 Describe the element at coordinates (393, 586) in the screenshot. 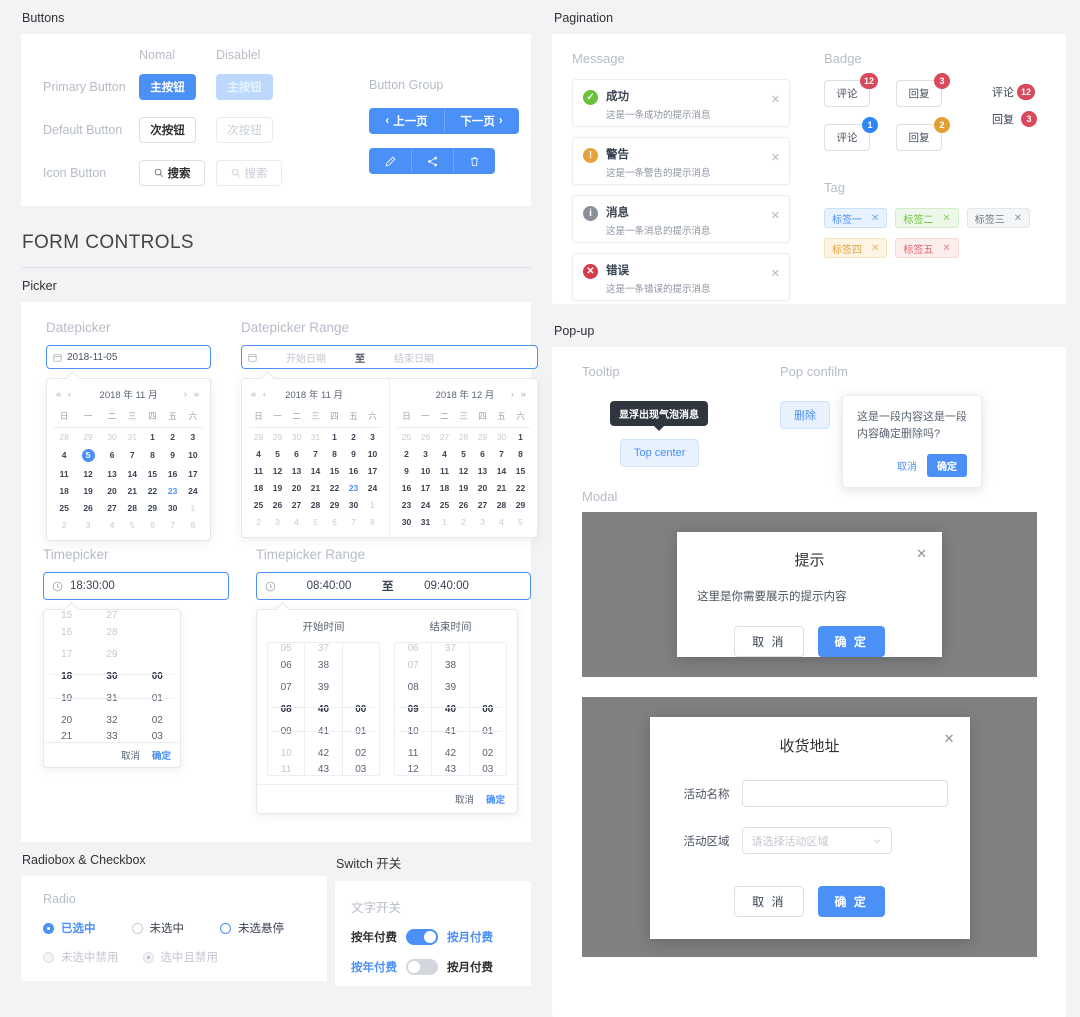

I see `timepicker-range-input: 08:40:00 至 09:40:00` at that location.